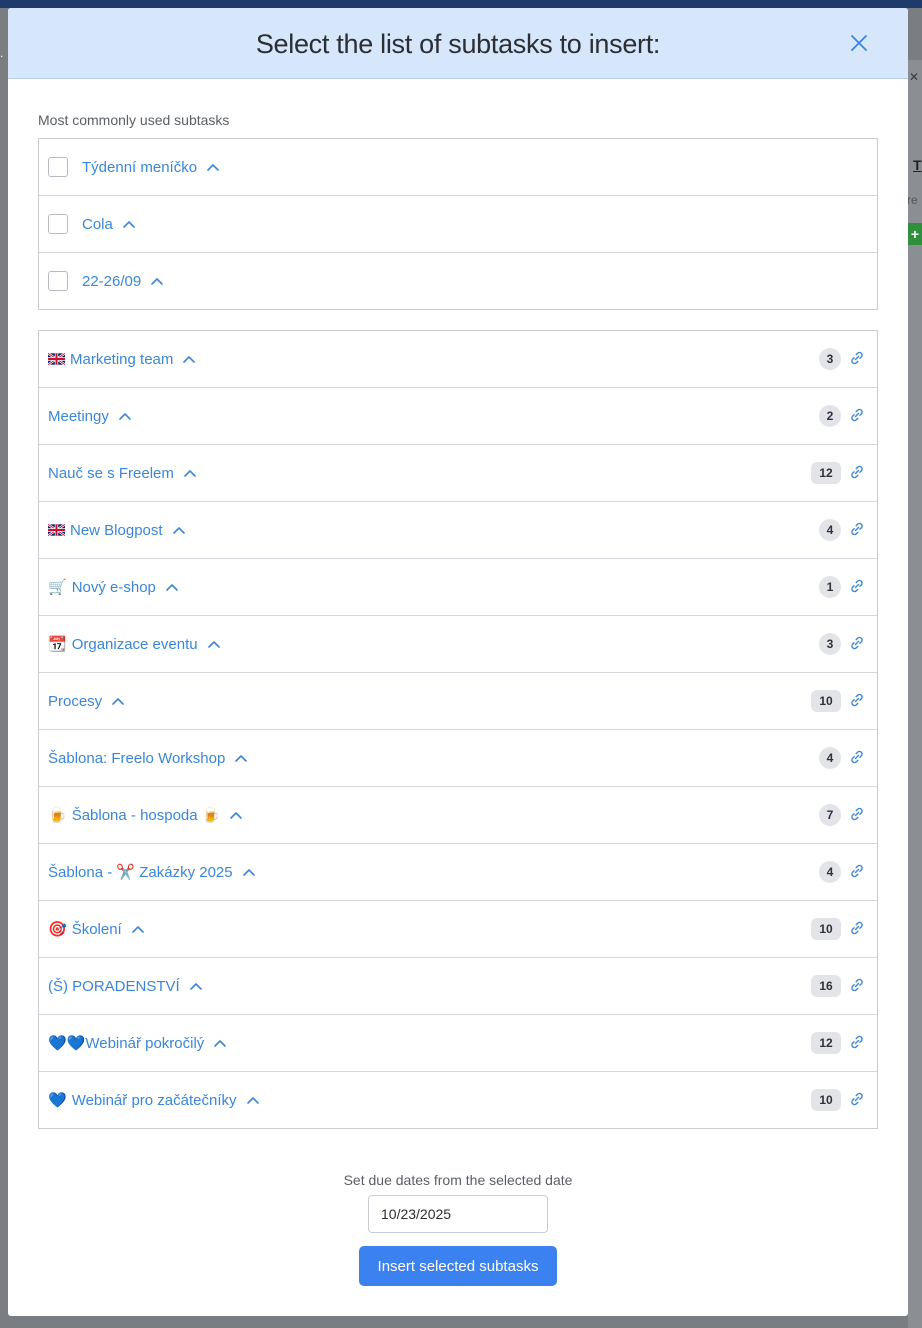  Describe the element at coordinates (153, 1100) in the screenshot. I see `template-link: 💙 Webinář pro začátečníky` at that location.